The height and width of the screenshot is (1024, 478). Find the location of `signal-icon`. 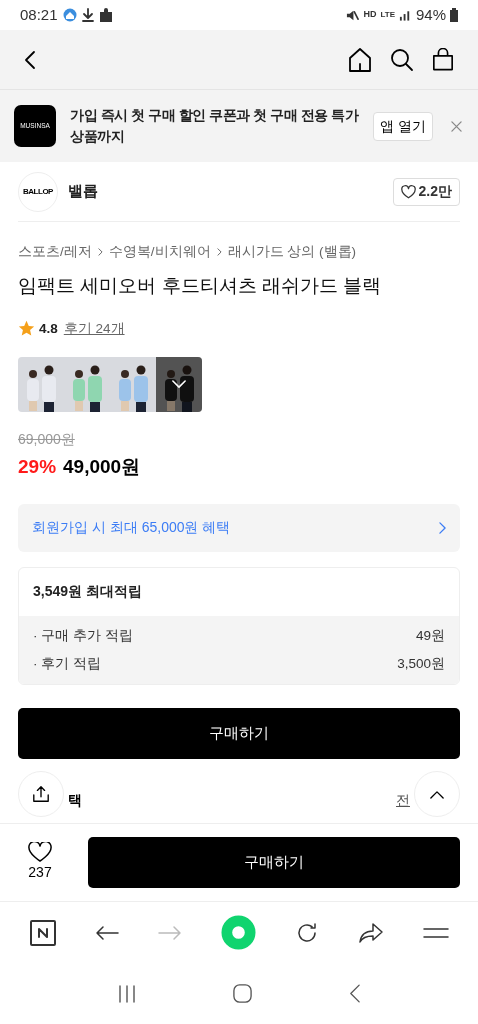

signal-icon is located at coordinates (405, 15).